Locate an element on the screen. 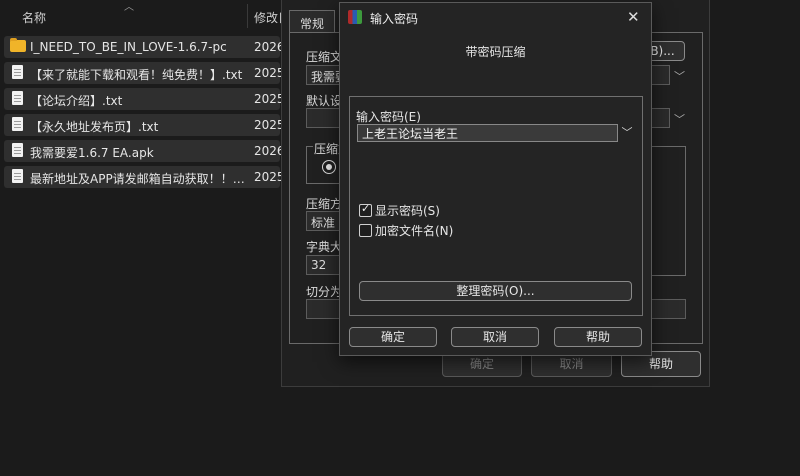 This screenshot has width=800, height=476. encrypt-filenames-checkbox is located at coordinates (365, 230).